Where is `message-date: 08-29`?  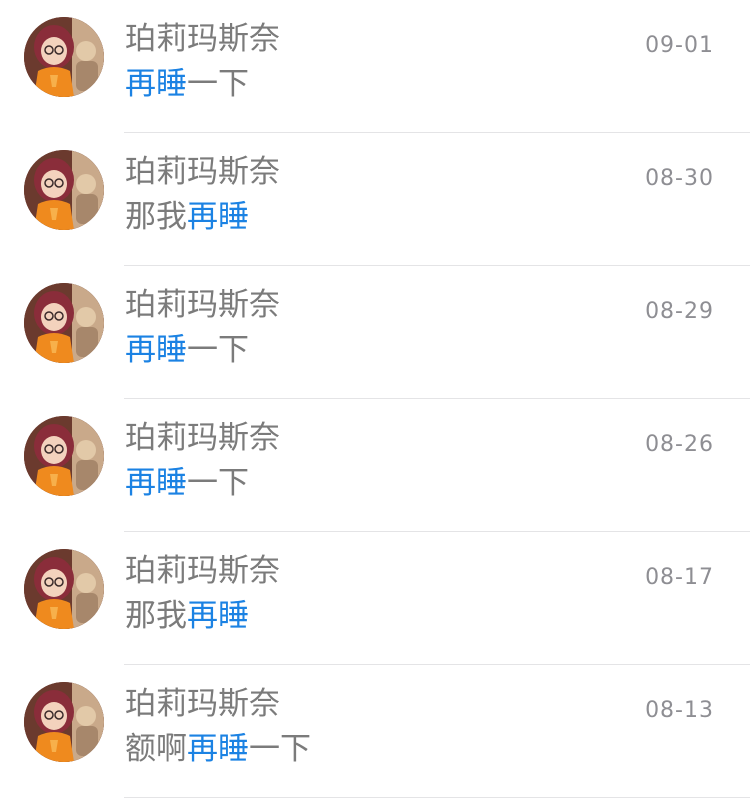
message-date: 08-29 is located at coordinates (679, 311).